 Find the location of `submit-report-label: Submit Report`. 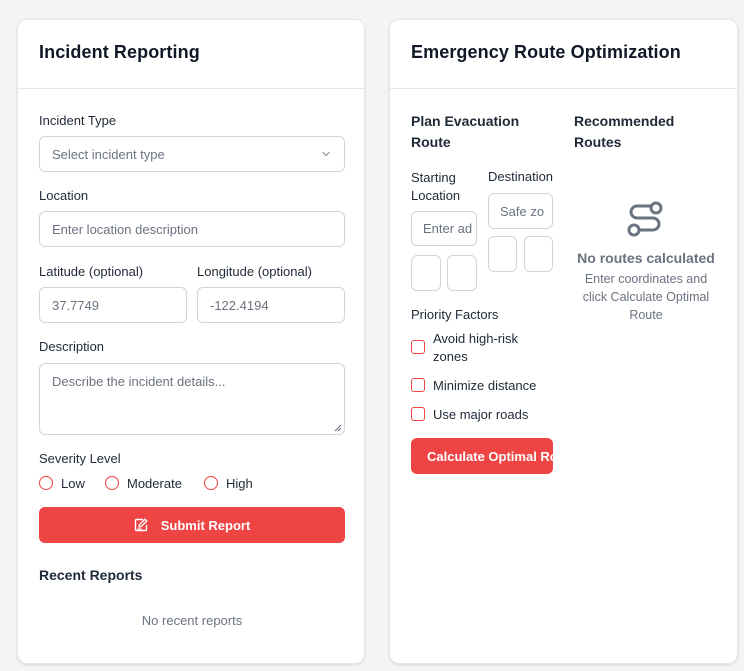

submit-report-label: Submit Report is located at coordinates (205, 525).